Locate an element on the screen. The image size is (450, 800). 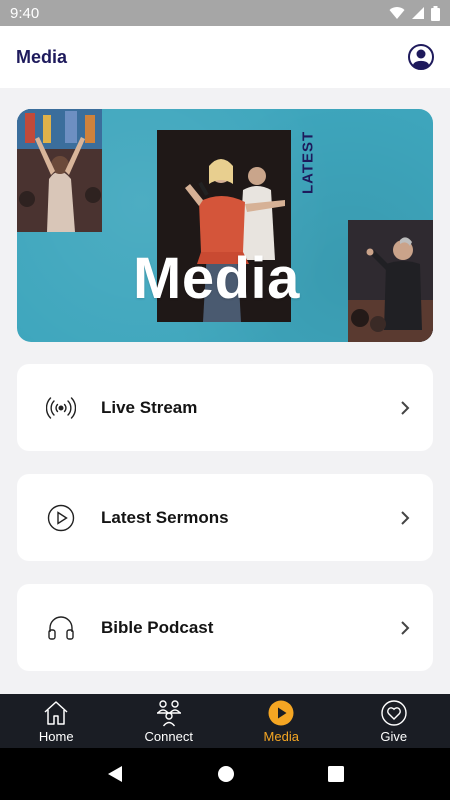
system-nav-bar is located at coordinates (225, 774).